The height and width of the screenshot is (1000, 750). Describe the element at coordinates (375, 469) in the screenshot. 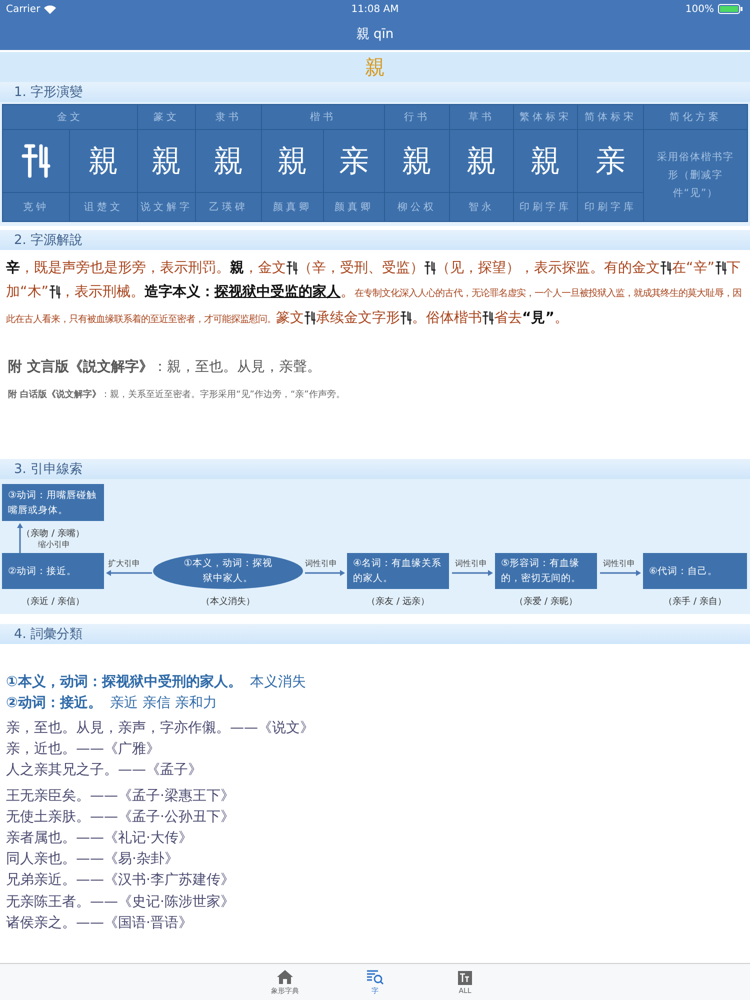

I see `section-header: 3. 引申線索` at that location.